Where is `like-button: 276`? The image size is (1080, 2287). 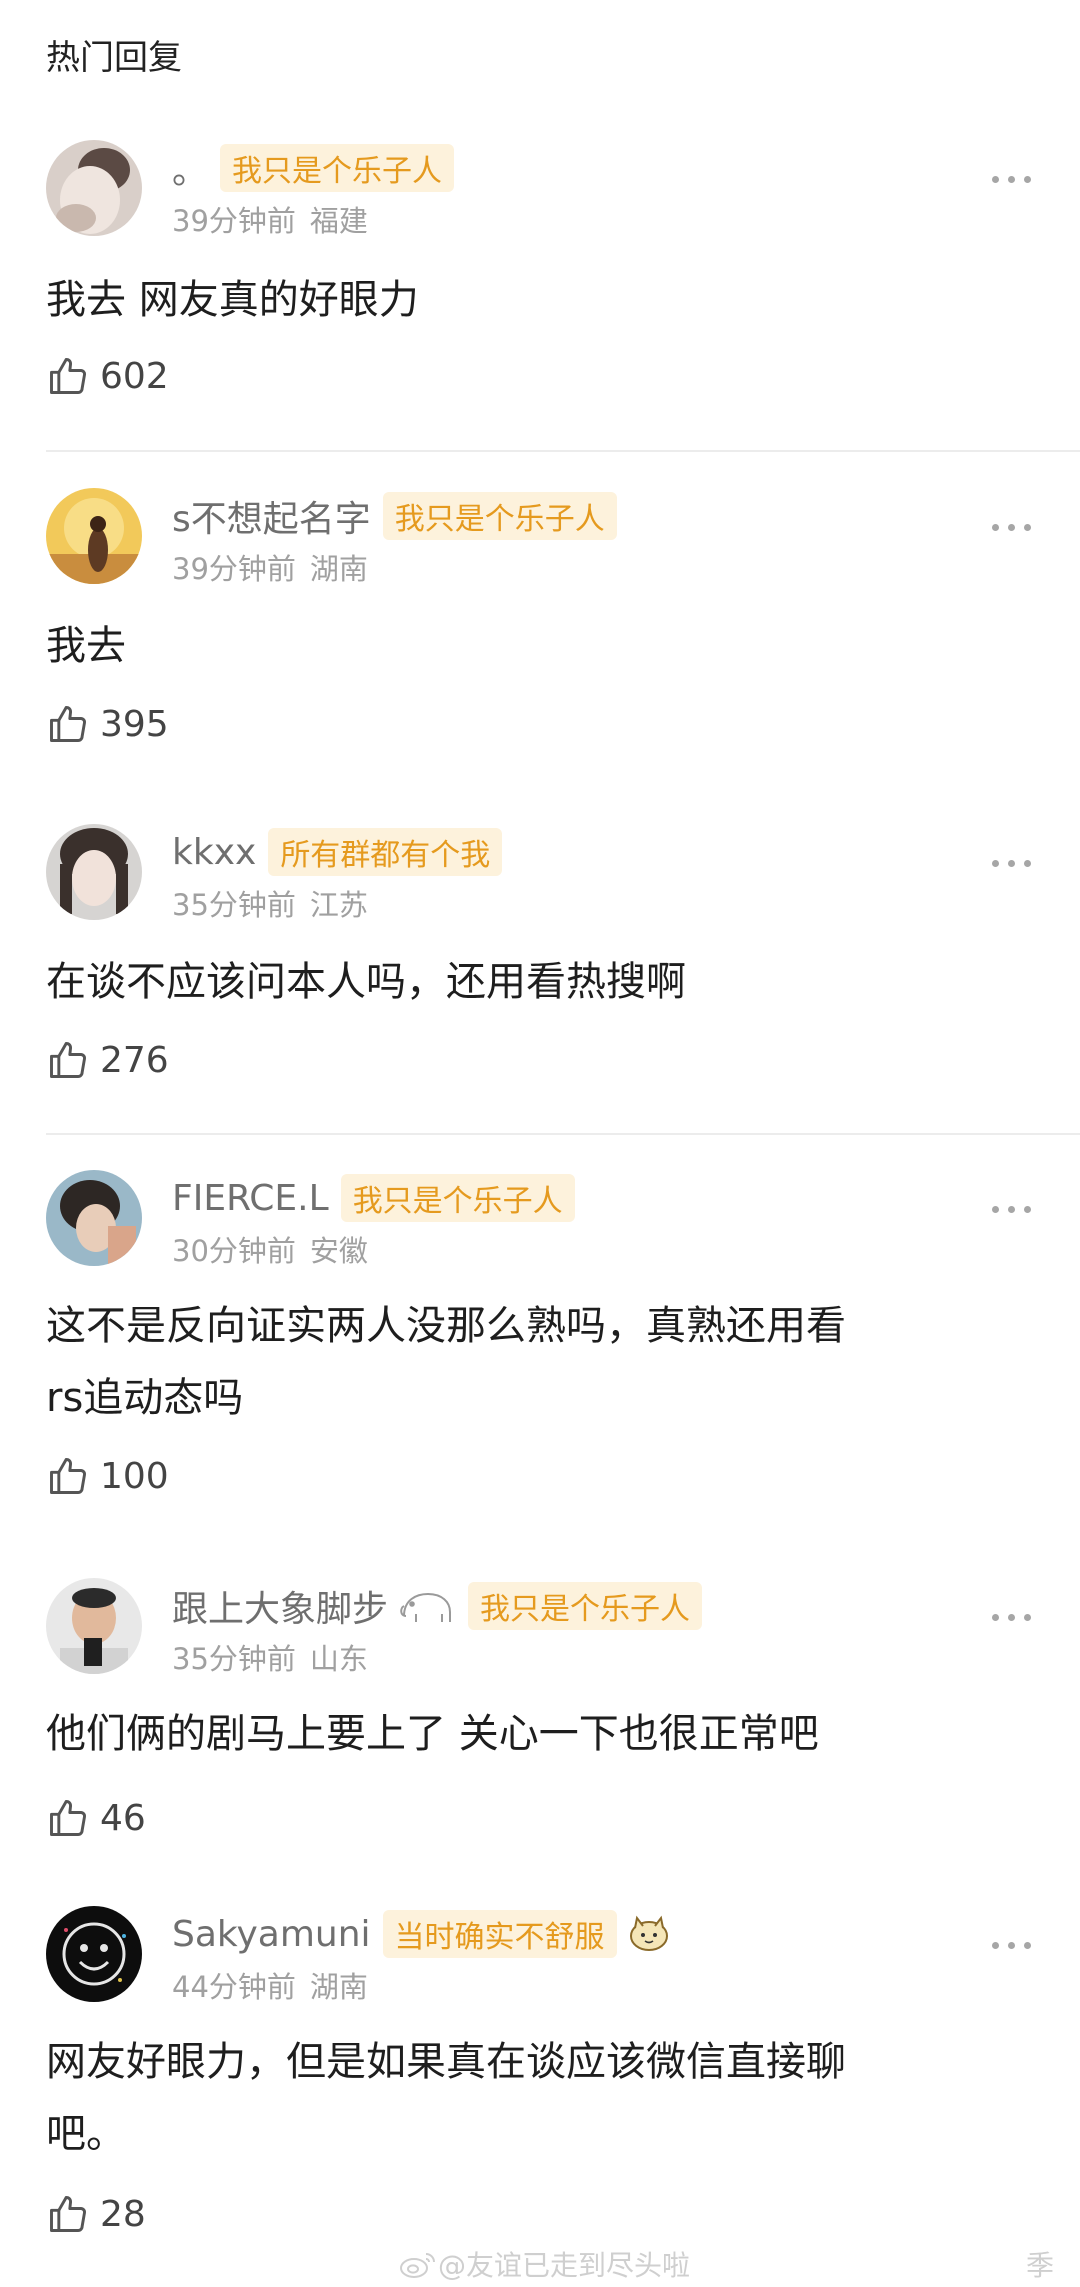 like-button: 276 is located at coordinates (107, 1060).